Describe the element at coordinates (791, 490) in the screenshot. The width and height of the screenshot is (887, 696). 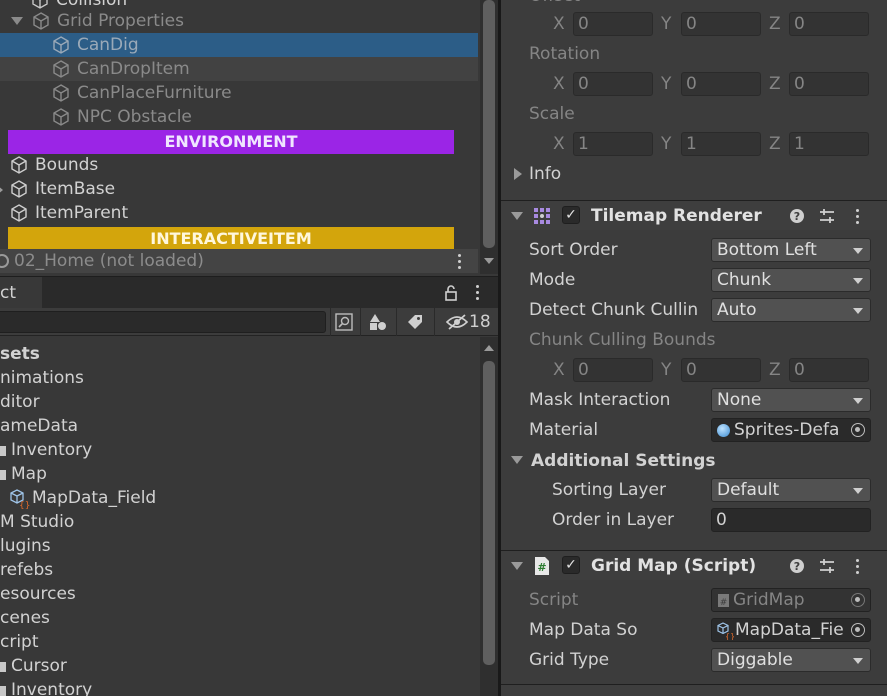
I see `sorting-layer-dropdown: Default` at that location.